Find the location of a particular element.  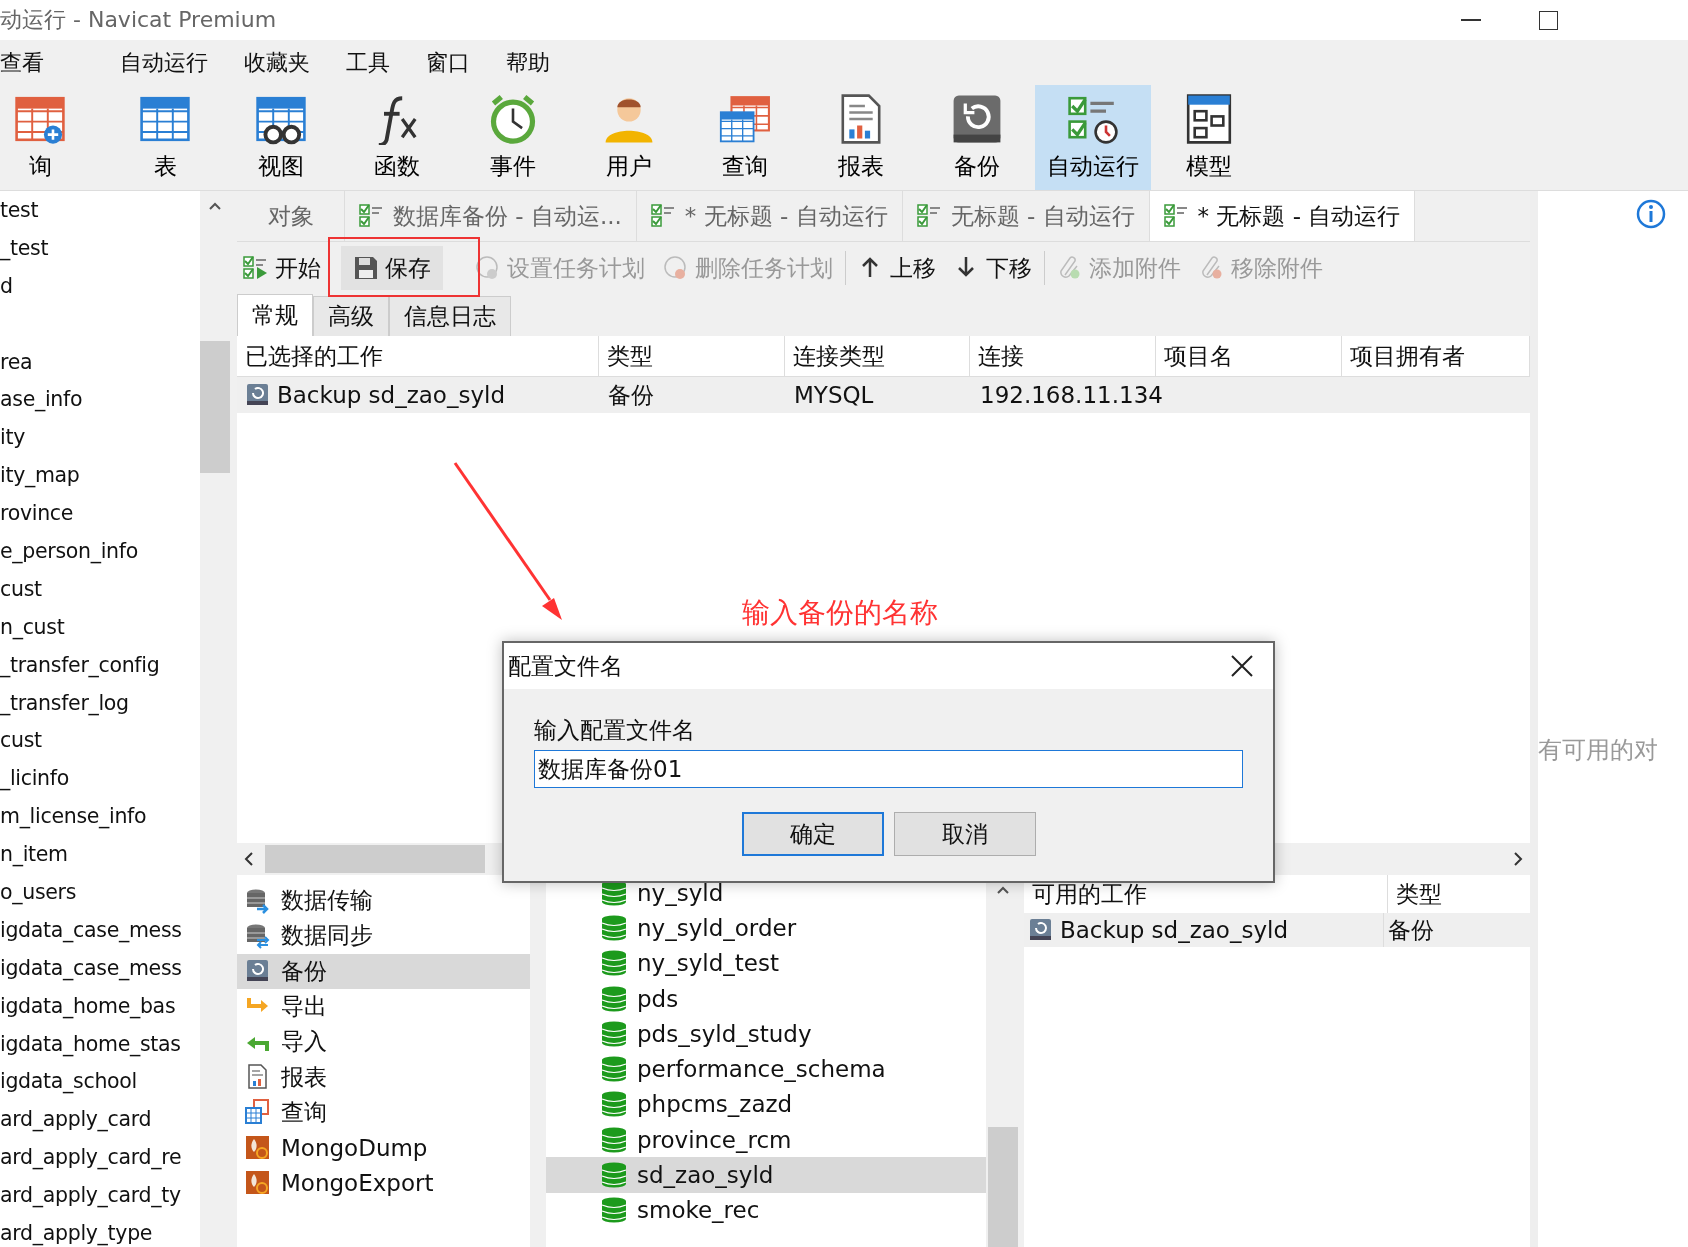

navigator-item: rea is located at coordinates (100, 361).